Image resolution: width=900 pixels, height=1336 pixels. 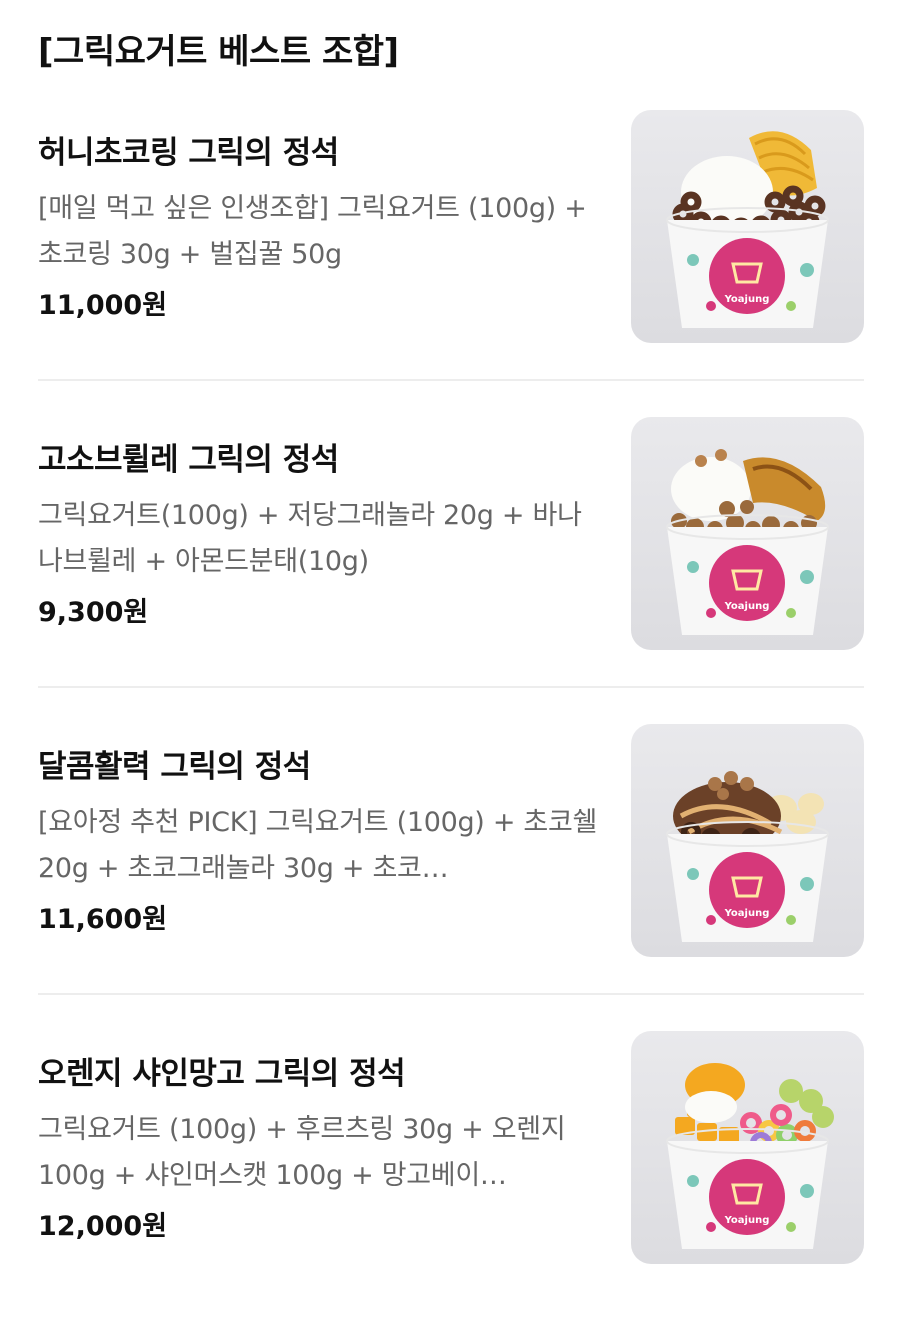 I want to click on section-title: [그릭요거트 베스트 조합], so click(x=218, y=52).